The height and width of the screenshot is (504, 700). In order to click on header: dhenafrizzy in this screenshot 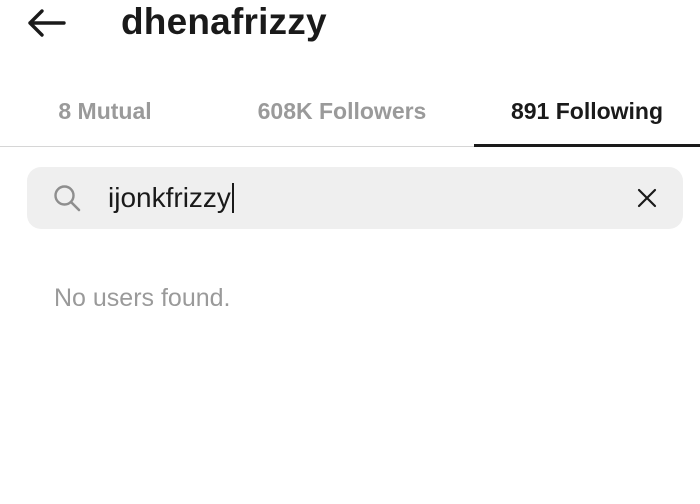, I will do `click(350, 30)`.